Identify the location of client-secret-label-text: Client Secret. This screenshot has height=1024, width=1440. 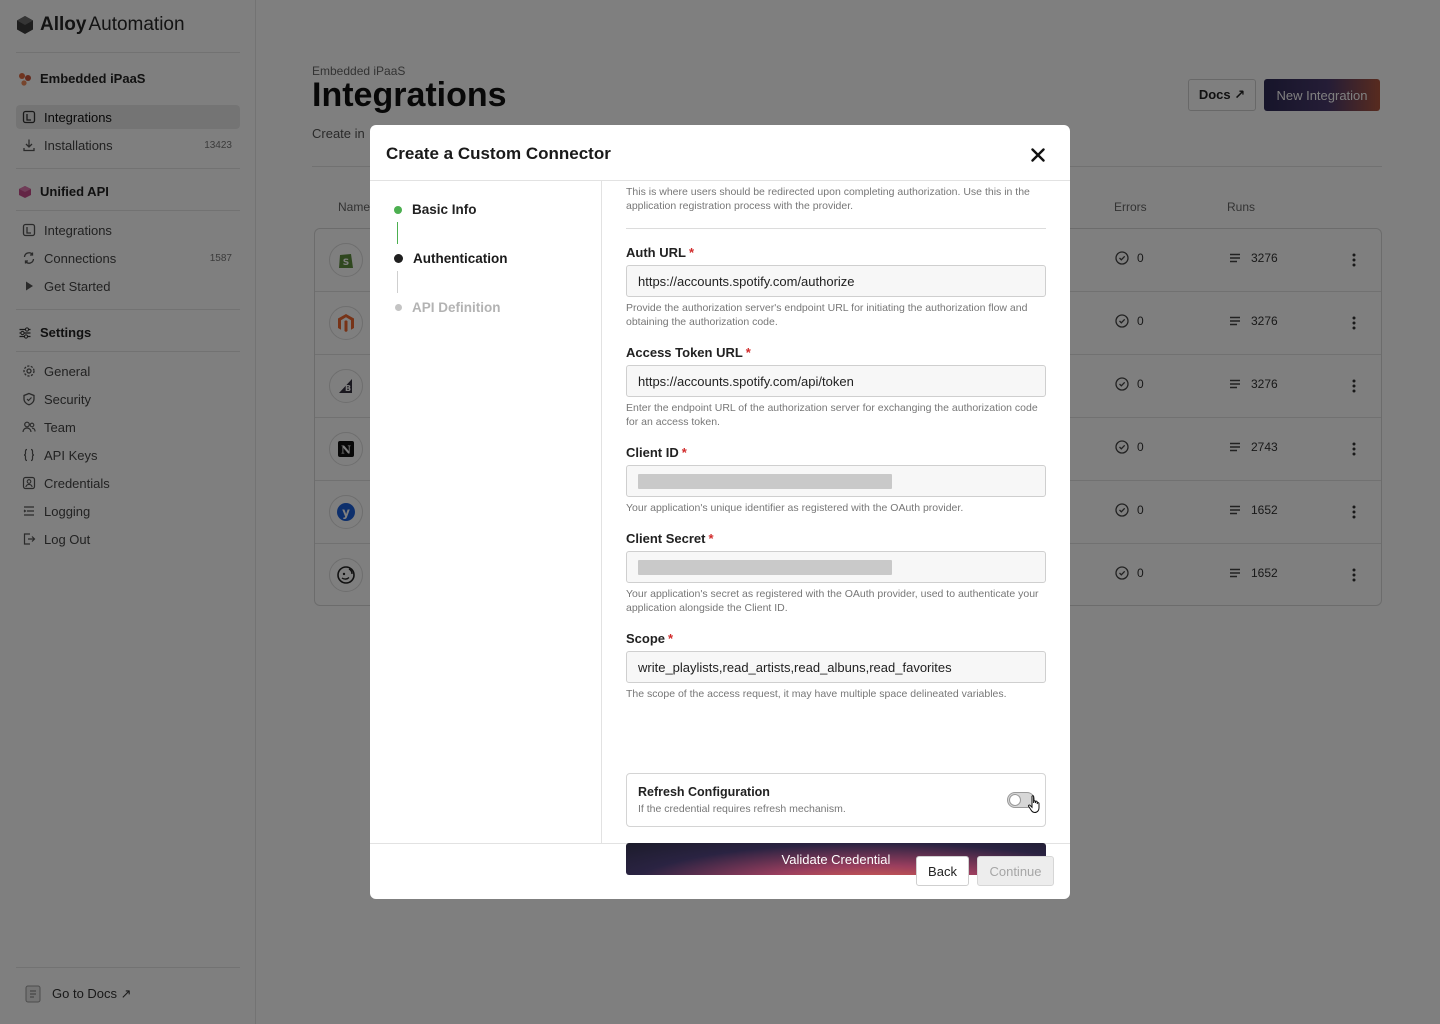
(666, 538).